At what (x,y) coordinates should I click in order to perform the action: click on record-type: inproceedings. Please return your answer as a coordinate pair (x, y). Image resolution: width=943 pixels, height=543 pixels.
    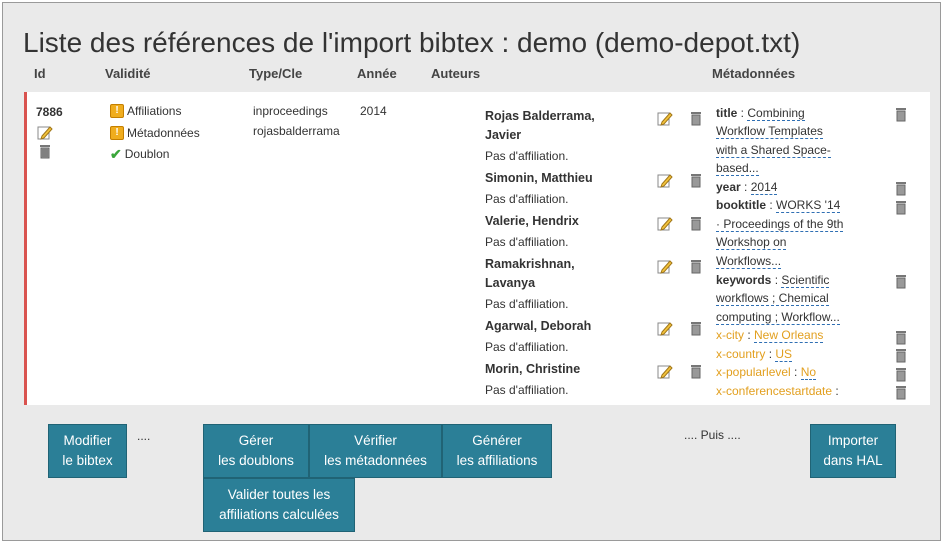
    Looking at the image, I should click on (290, 111).